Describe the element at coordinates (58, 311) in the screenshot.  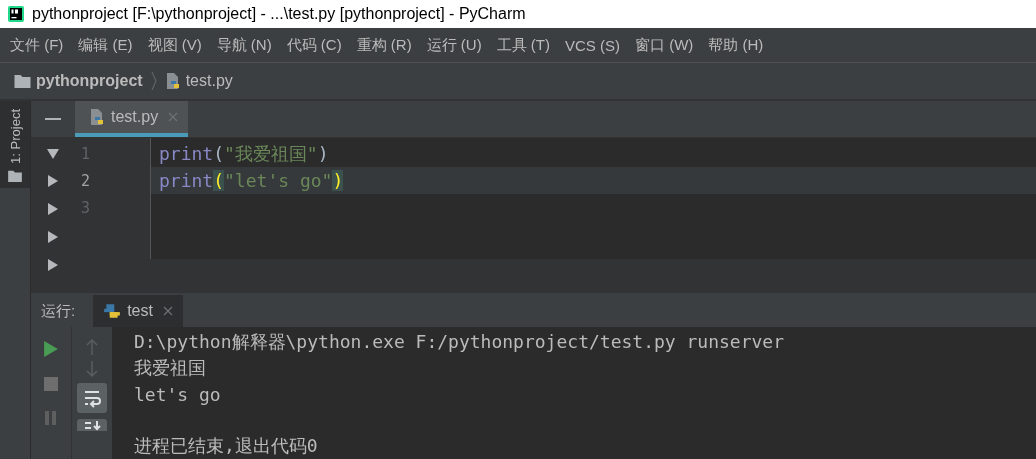
I see `run-label: 运行:` at that location.